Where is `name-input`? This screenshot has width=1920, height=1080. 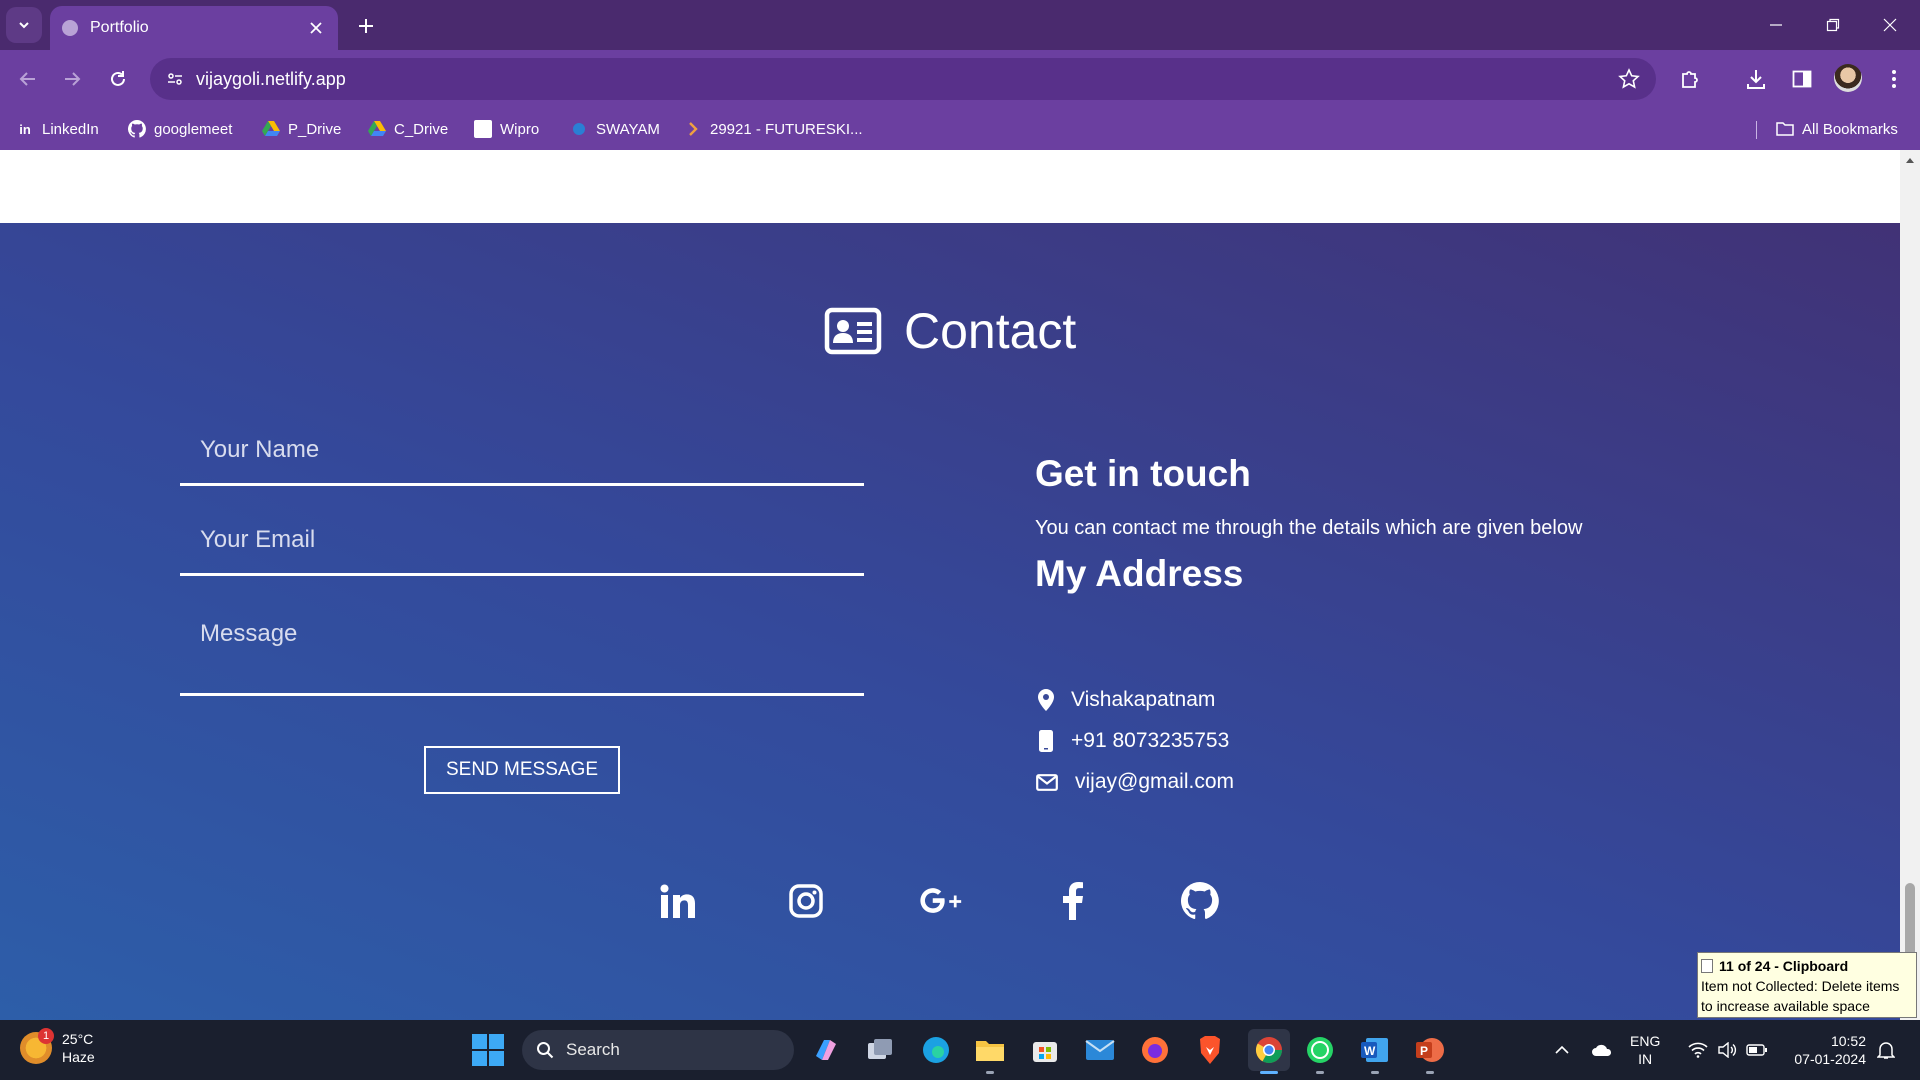
name-input is located at coordinates (522, 450).